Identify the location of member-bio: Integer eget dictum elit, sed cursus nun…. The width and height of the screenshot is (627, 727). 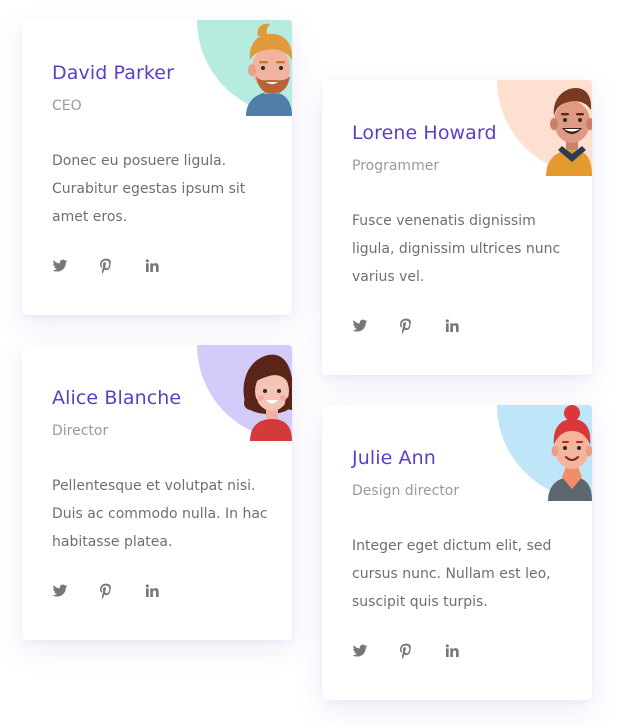
(452, 574).